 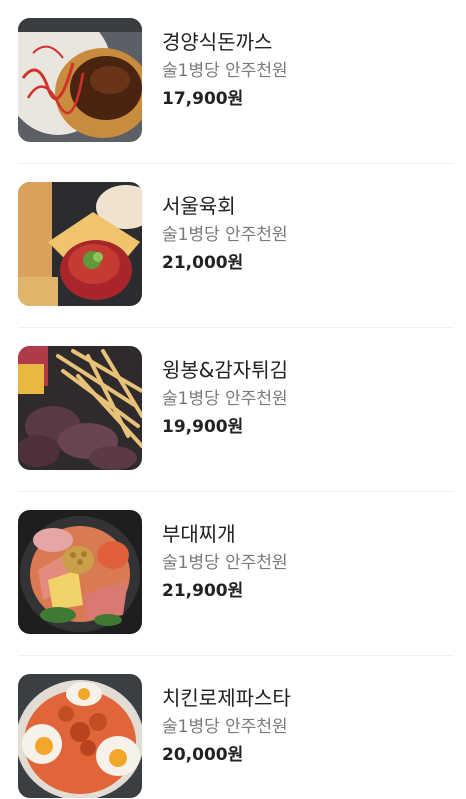 What do you see at coordinates (80, 80) in the screenshot?
I see `pork-cutlet-photo` at bounding box center [80, 80].